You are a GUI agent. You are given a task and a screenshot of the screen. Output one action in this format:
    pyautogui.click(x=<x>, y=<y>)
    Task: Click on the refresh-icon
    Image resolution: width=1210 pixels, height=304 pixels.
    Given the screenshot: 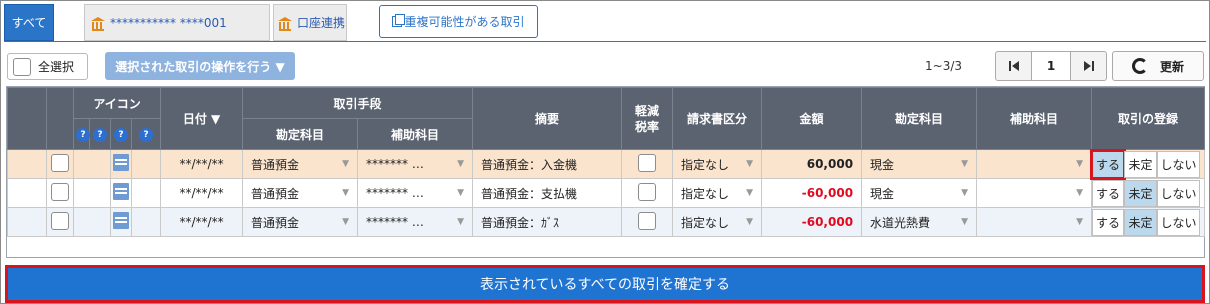 What is the action you would take?
    pyautogui.click(x=1139, y=66)
    